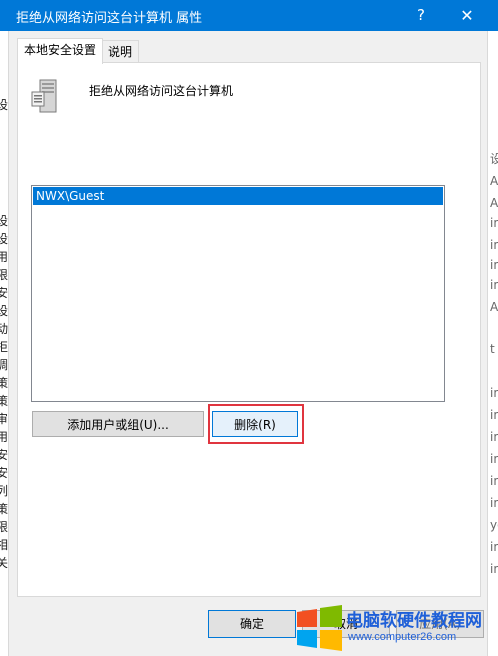 The height and width of the screenshot is (656, 498). What do you see at coordinates (161, 91) in the screenshot?
I see `policy-name: 拒绝从网络访问这台计算机` at bounding box center [161, 91].